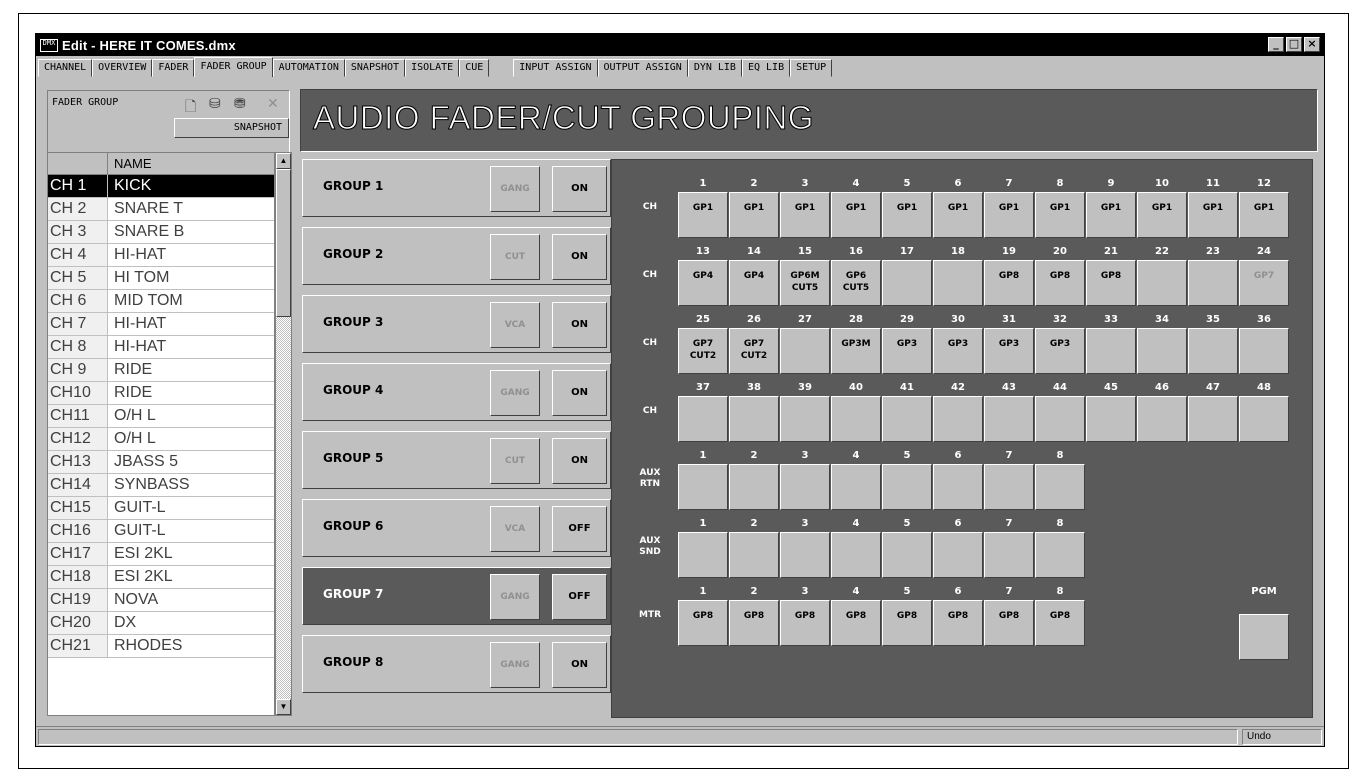 The height and width of the screenshot is (782, 1362). What do you see at coordinates (703, 351) in the screenshot?
I see `assignment-cell: GP7 CUT2` at bounding box center [703, 351].